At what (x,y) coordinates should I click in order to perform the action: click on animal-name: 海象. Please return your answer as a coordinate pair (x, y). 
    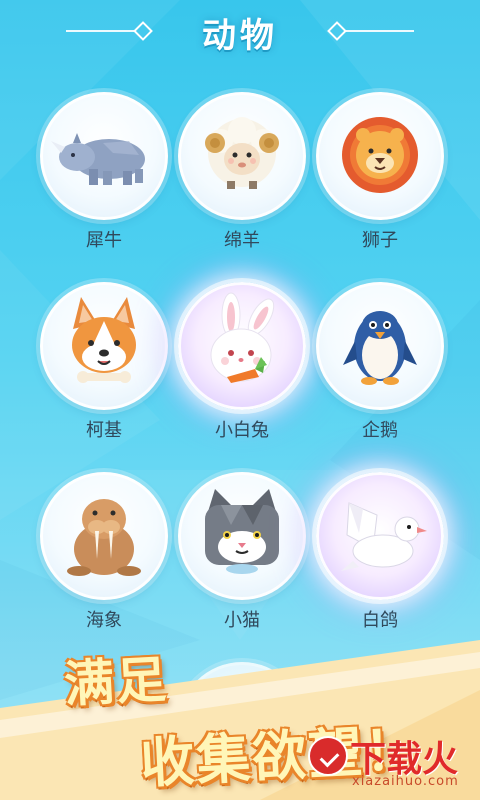
    Looking at the image, I should click on (104, 620).